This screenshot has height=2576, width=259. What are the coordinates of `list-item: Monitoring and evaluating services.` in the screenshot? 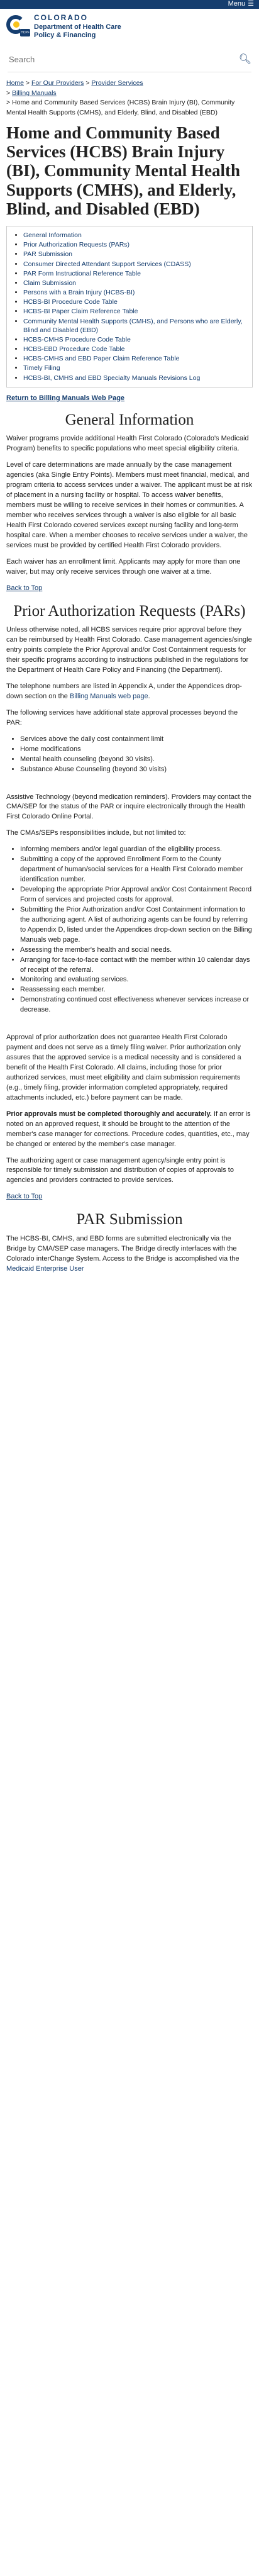 It's located at (136, 980).